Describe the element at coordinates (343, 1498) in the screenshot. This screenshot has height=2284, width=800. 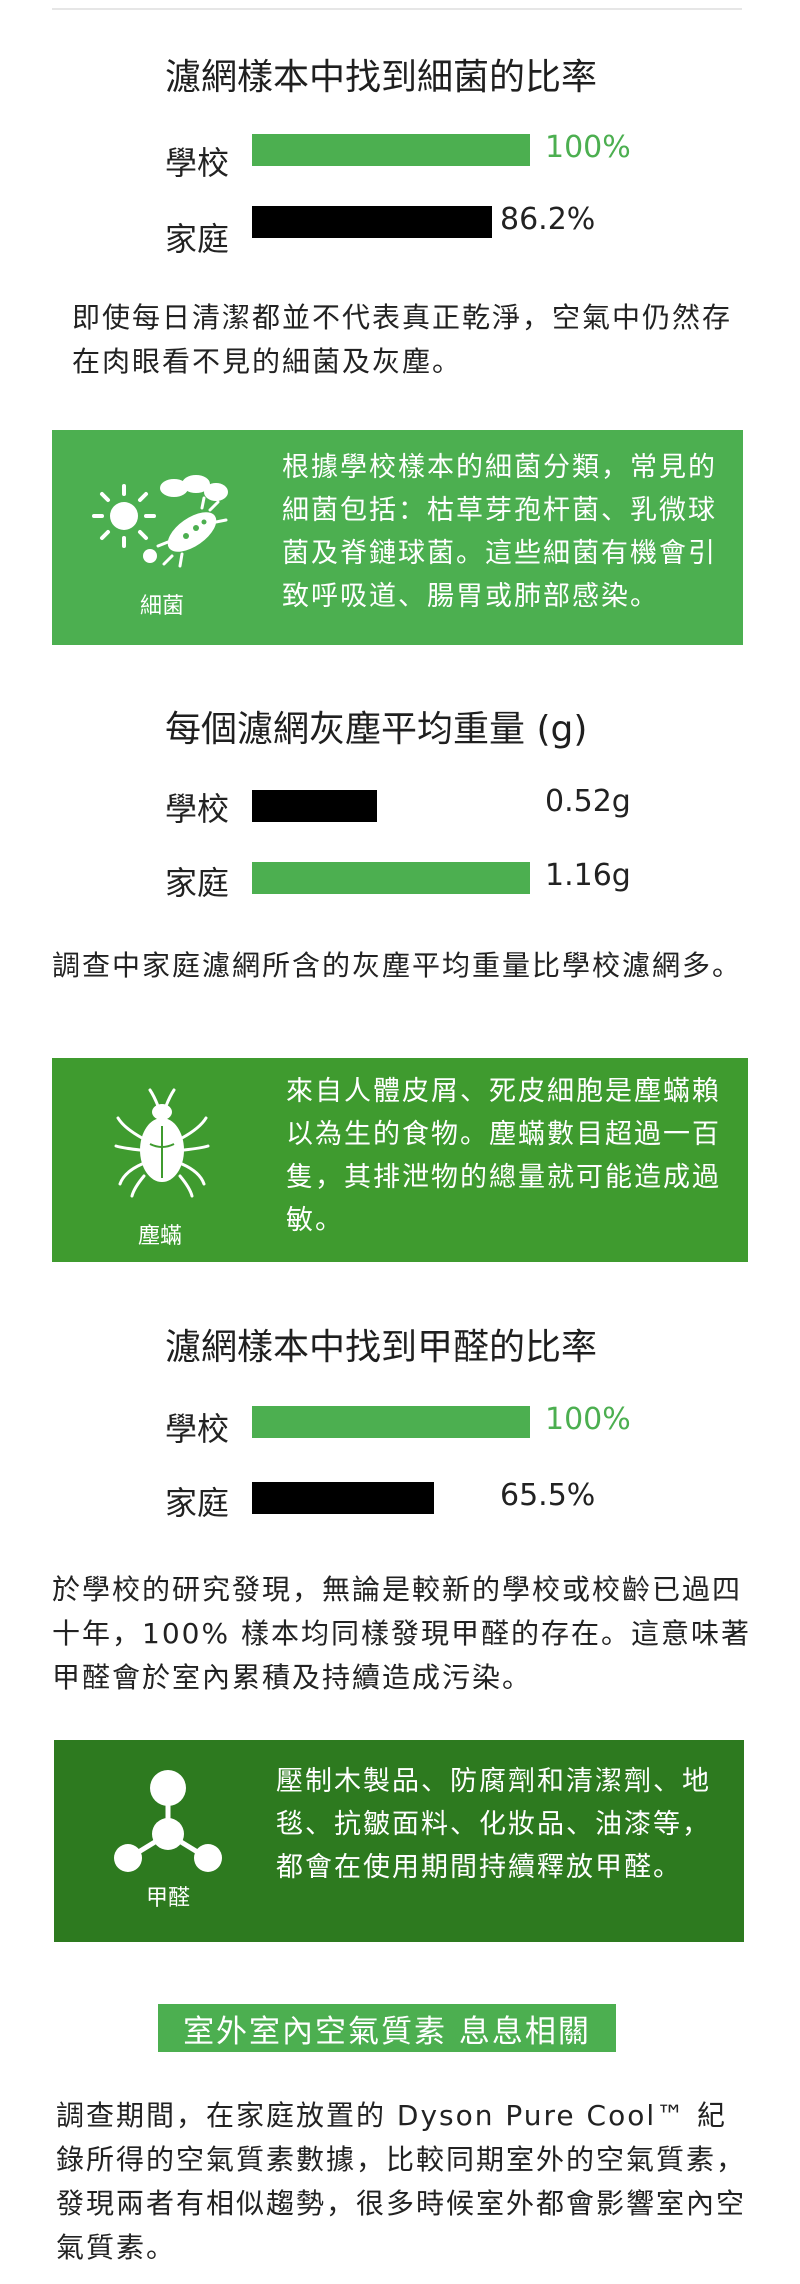
I see `formaldehyde-bar-home` at that location.